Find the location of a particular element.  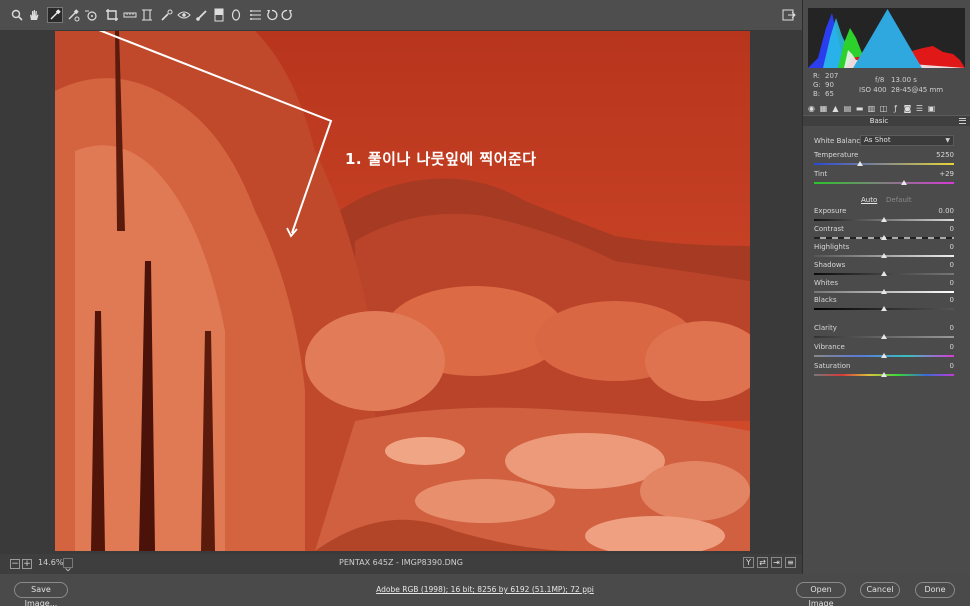

effects-tab-icon: ƒ is located at coordinates (895, 108).